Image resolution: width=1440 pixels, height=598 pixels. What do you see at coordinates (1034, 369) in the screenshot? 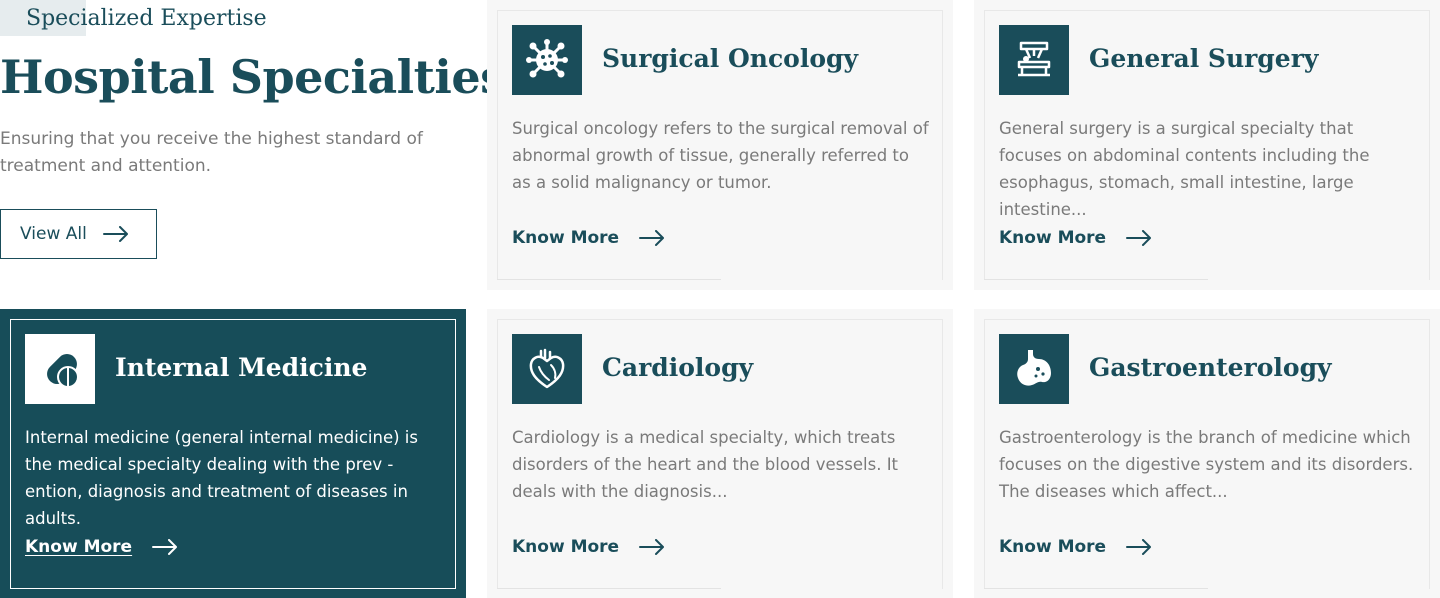
I see `stomach-icon` at bounding box center [1034, 369].